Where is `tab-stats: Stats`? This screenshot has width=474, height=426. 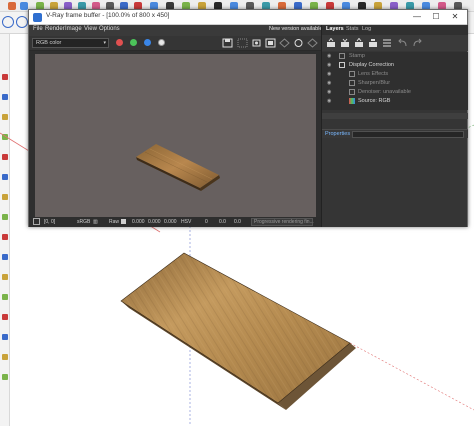 tab-stats: Stats is located at coordinates (352, 29).